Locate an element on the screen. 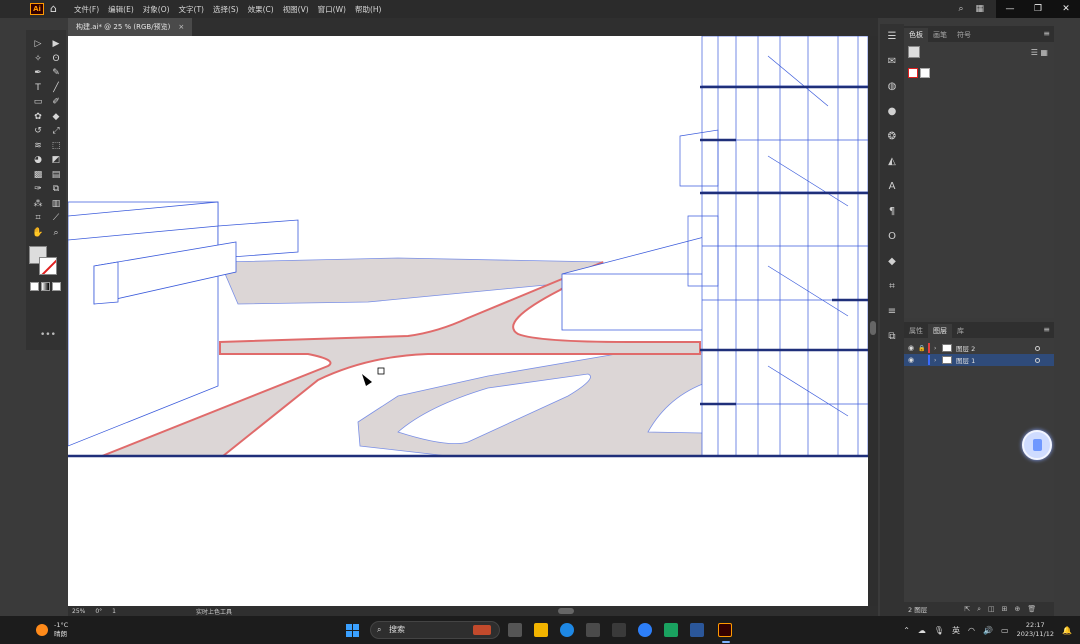  layer-name: 图层 1 is located at coordinates (965, 360).